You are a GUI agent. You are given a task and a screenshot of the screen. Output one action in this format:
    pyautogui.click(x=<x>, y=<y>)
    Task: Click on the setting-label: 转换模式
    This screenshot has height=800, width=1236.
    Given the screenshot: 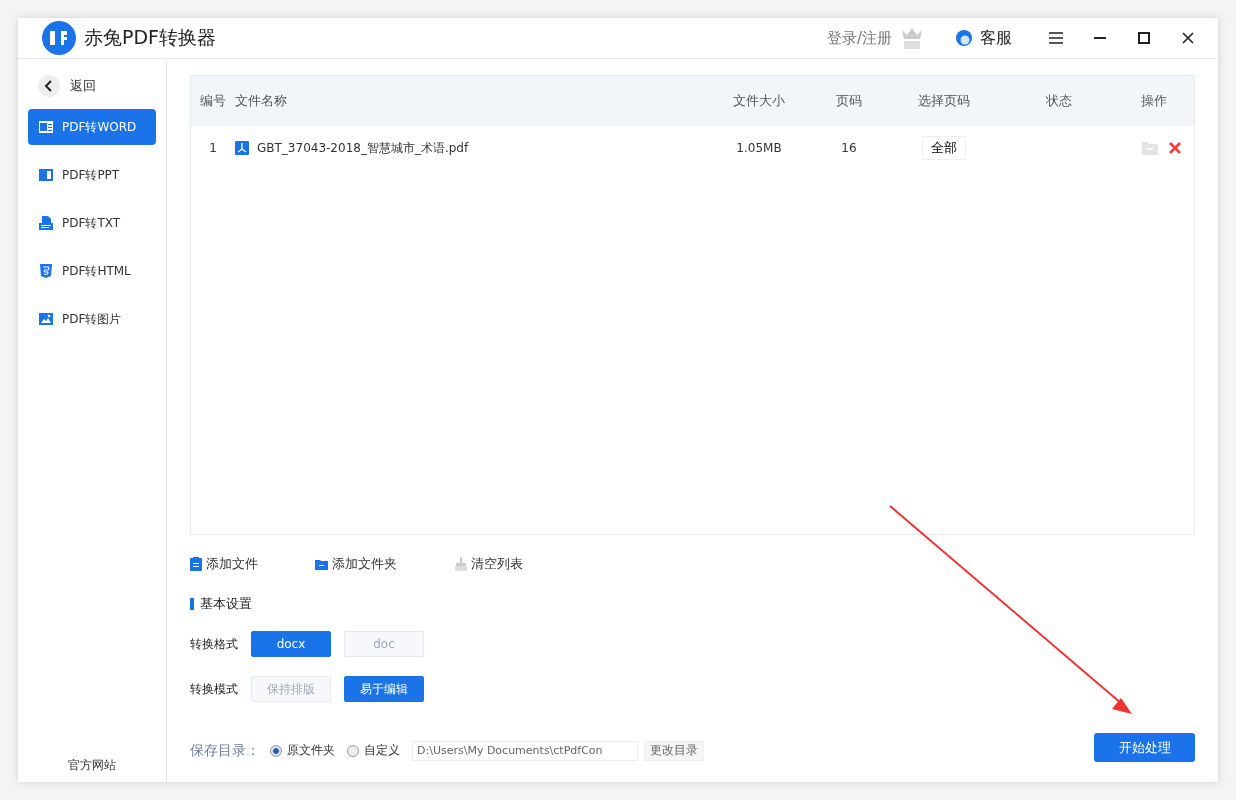 What is the action you would take?
    pyautogui.click(x=214, y=689)
    